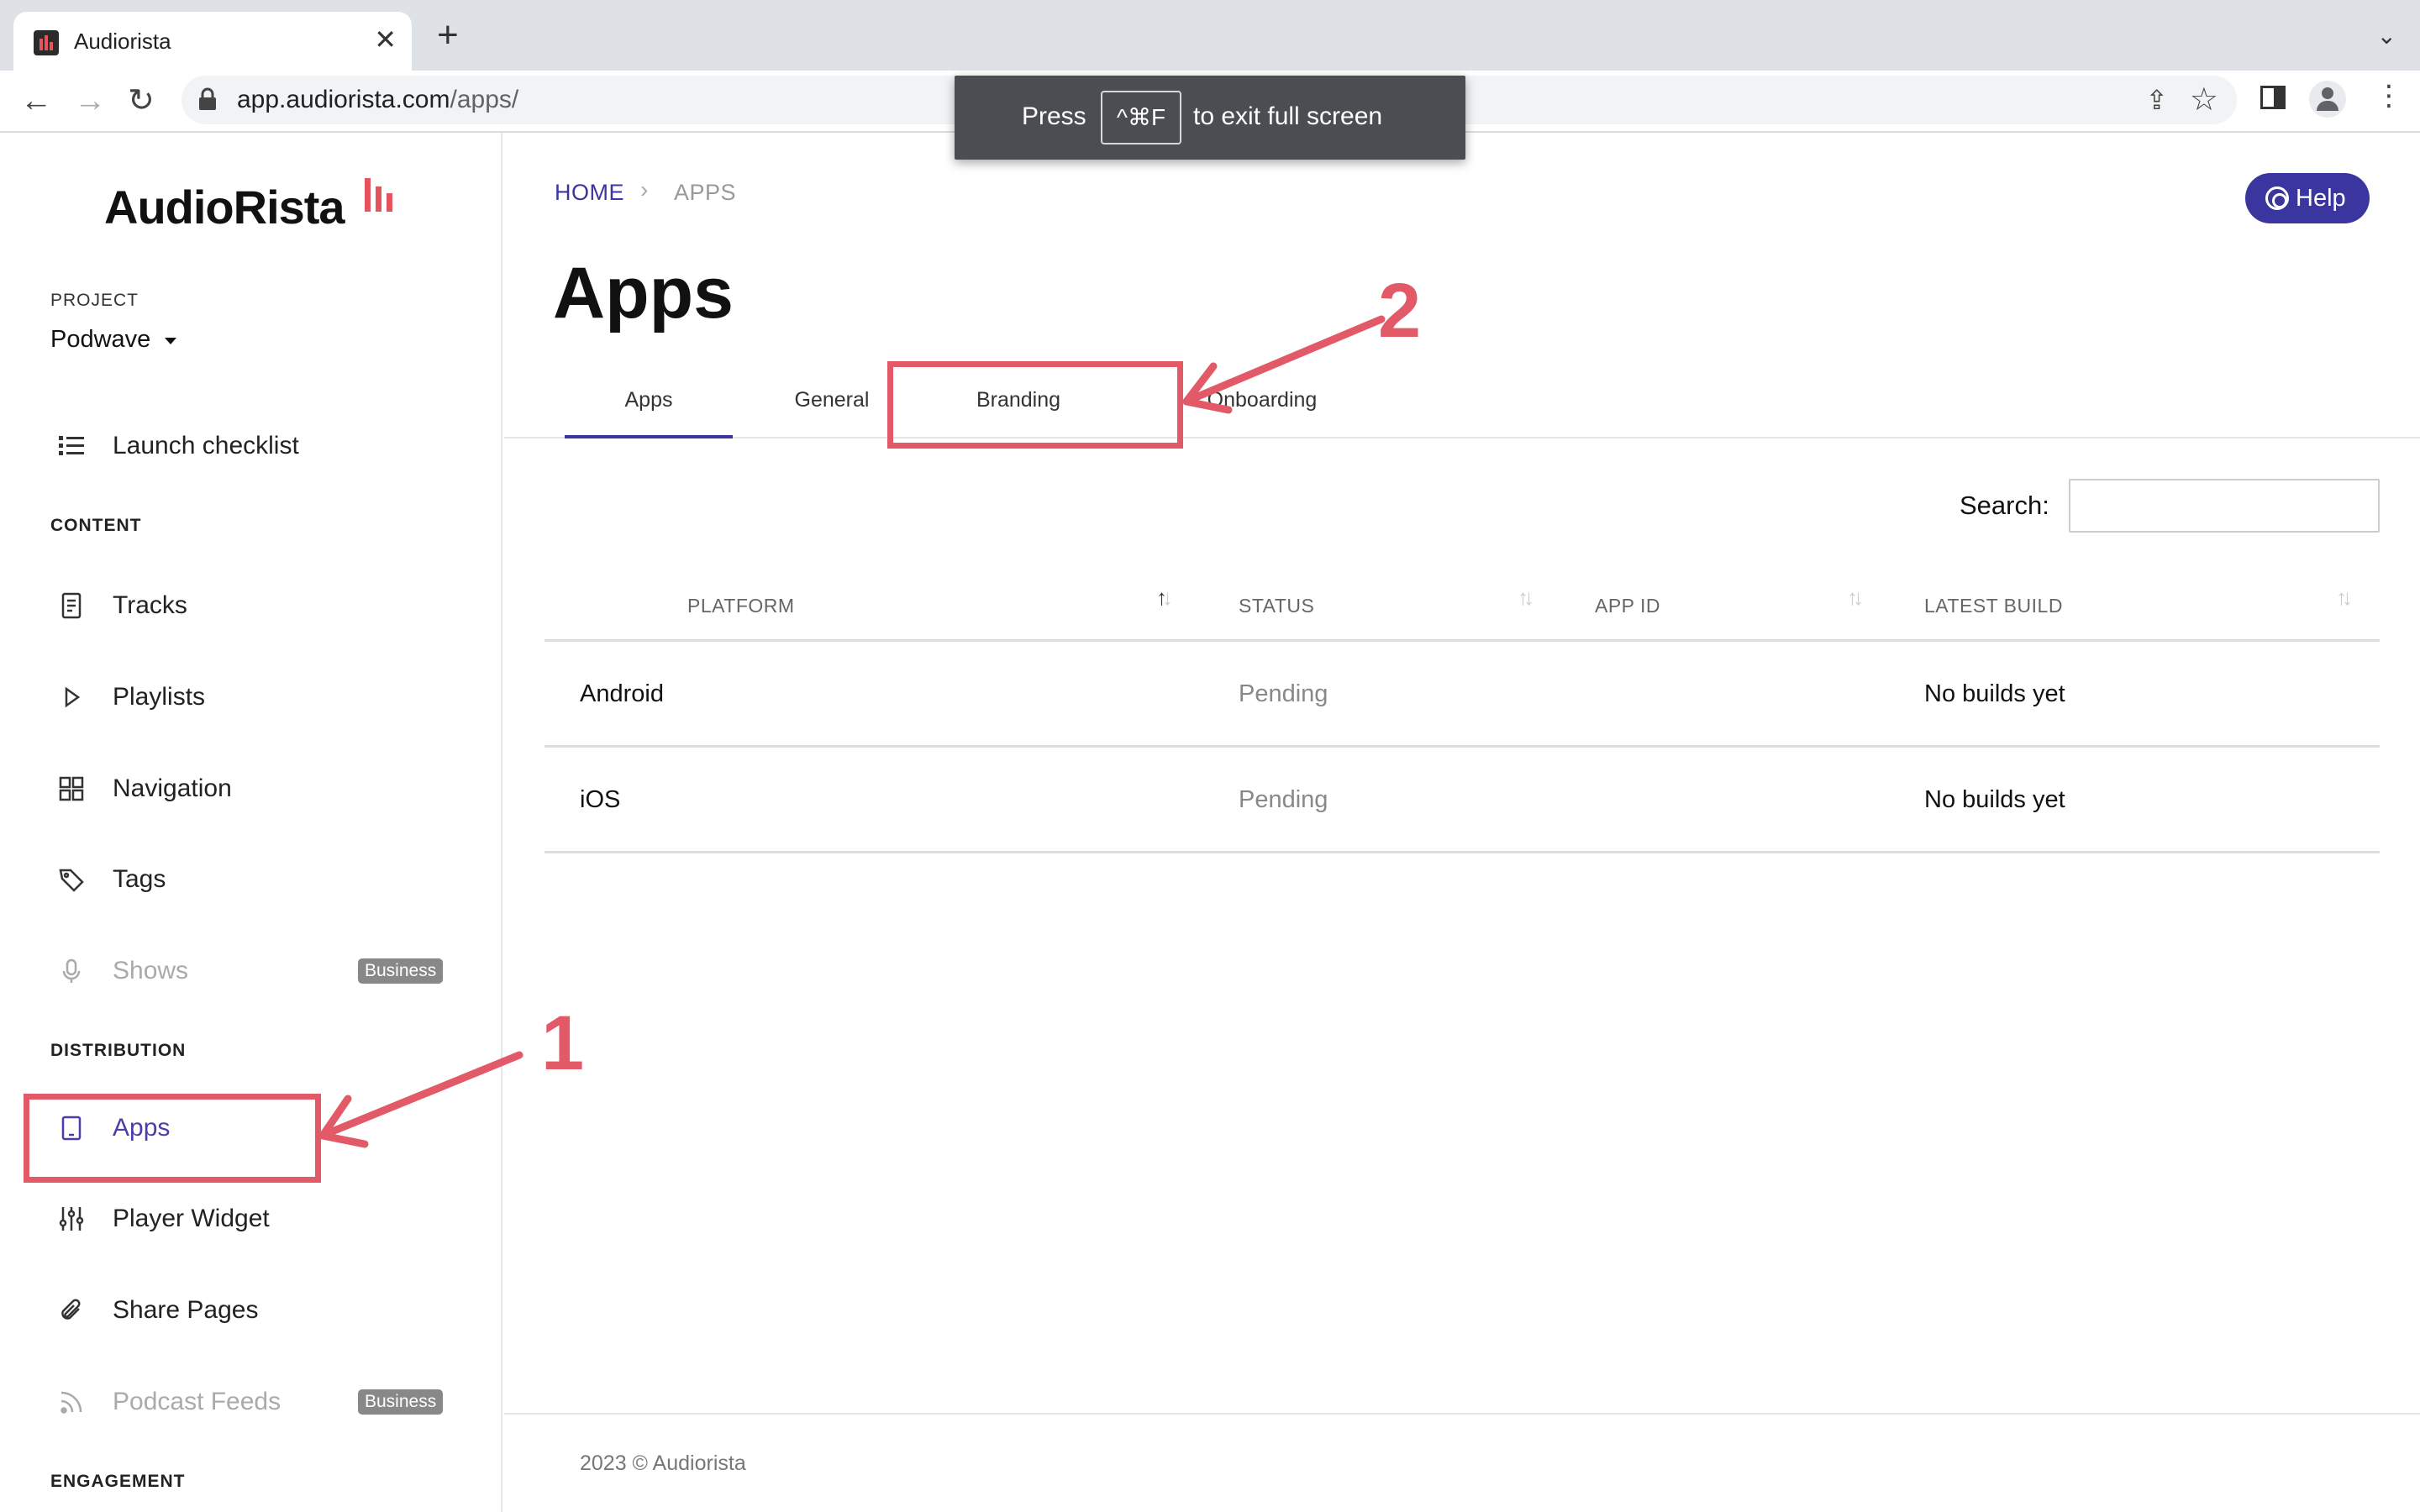  I want to click on page-title: Apps, so click(643, 293).